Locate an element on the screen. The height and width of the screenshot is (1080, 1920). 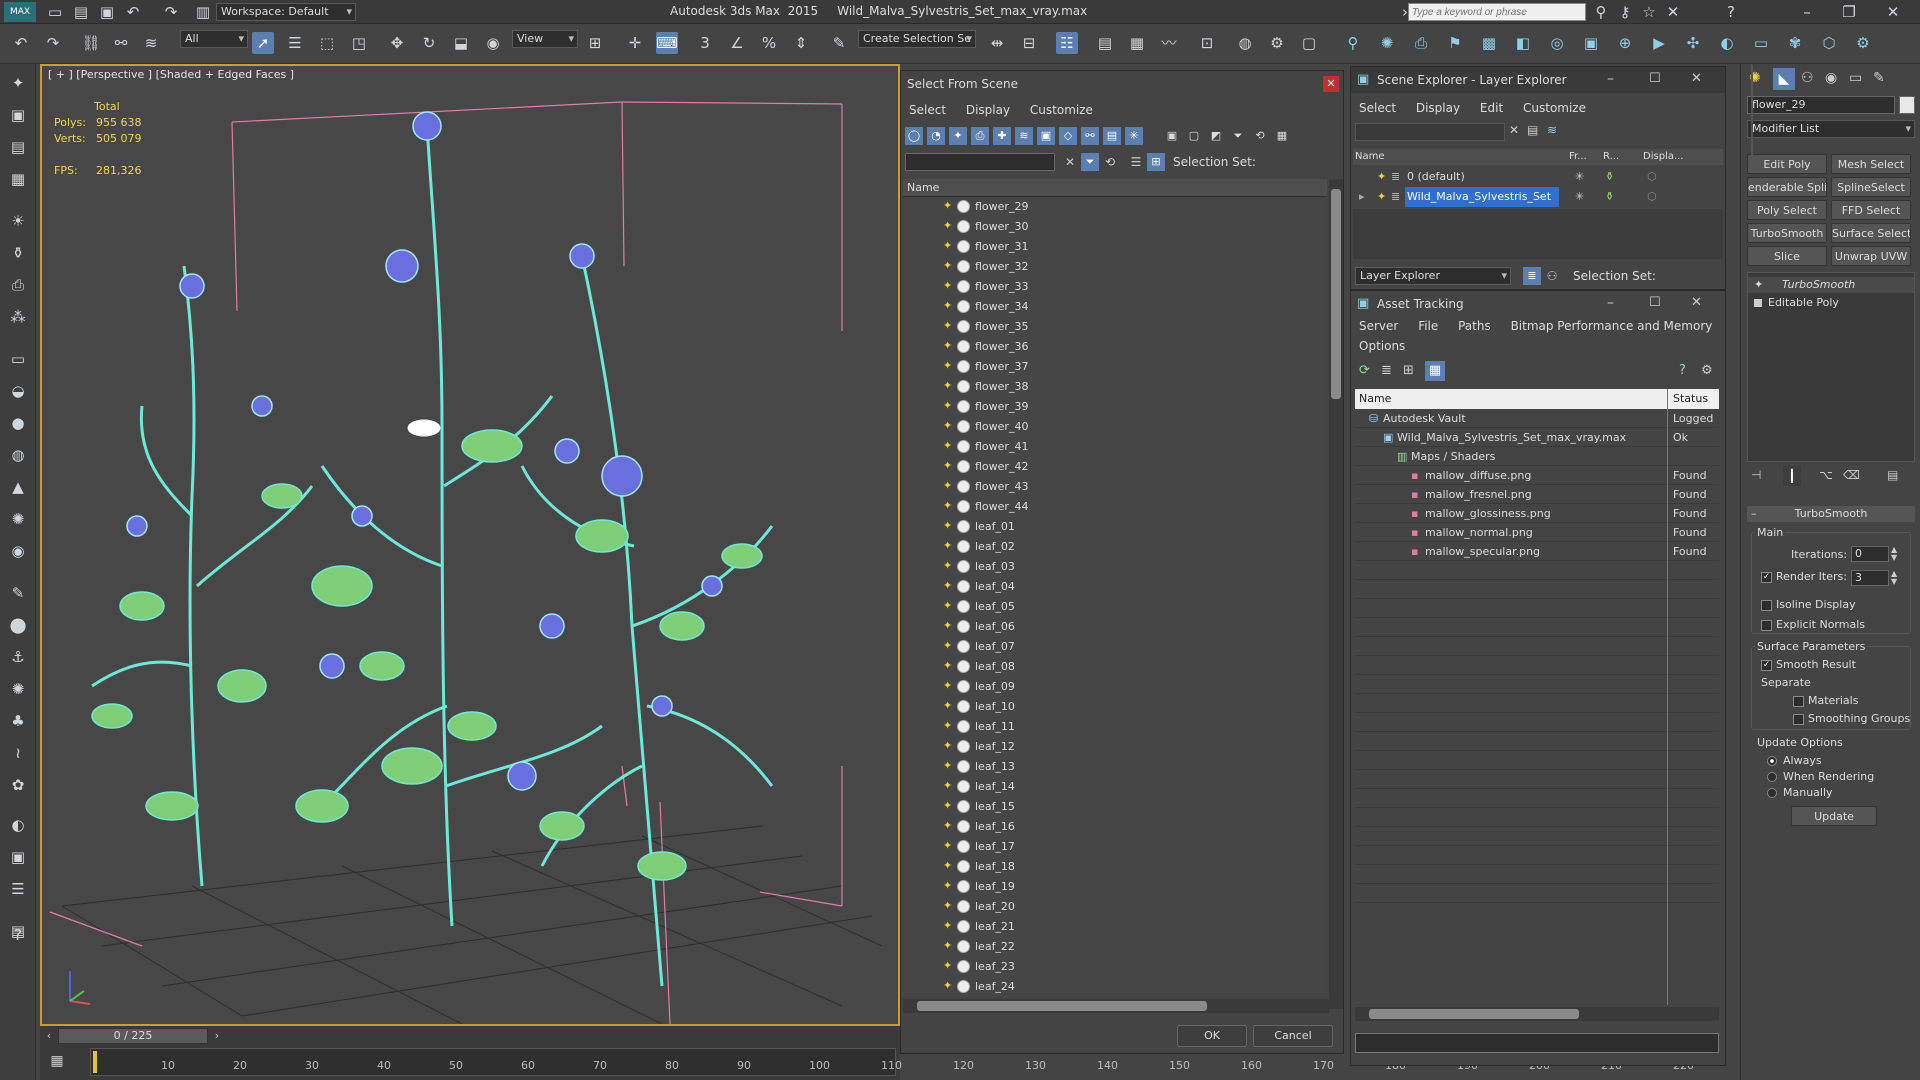
list-item: ✦ flower_43 is located at coordinates (1115, 487).